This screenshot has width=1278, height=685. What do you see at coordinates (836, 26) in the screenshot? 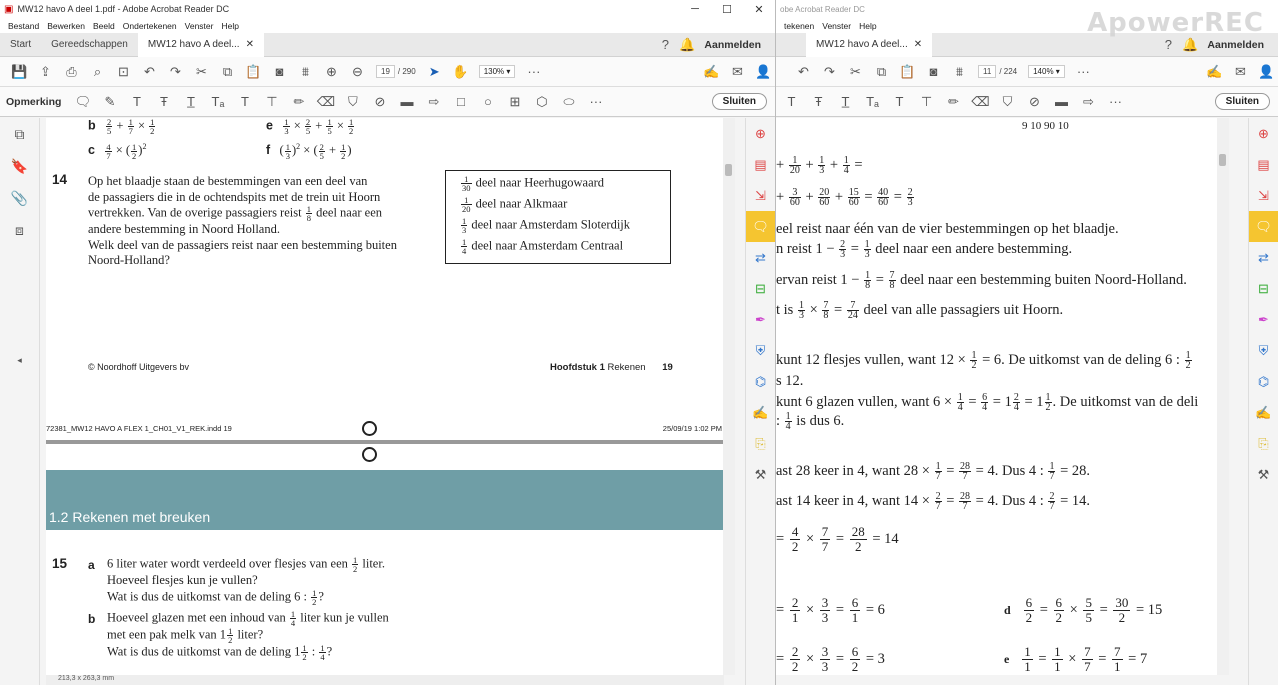
I see `menu-venster: Venster` at bounding box center [836, 26].